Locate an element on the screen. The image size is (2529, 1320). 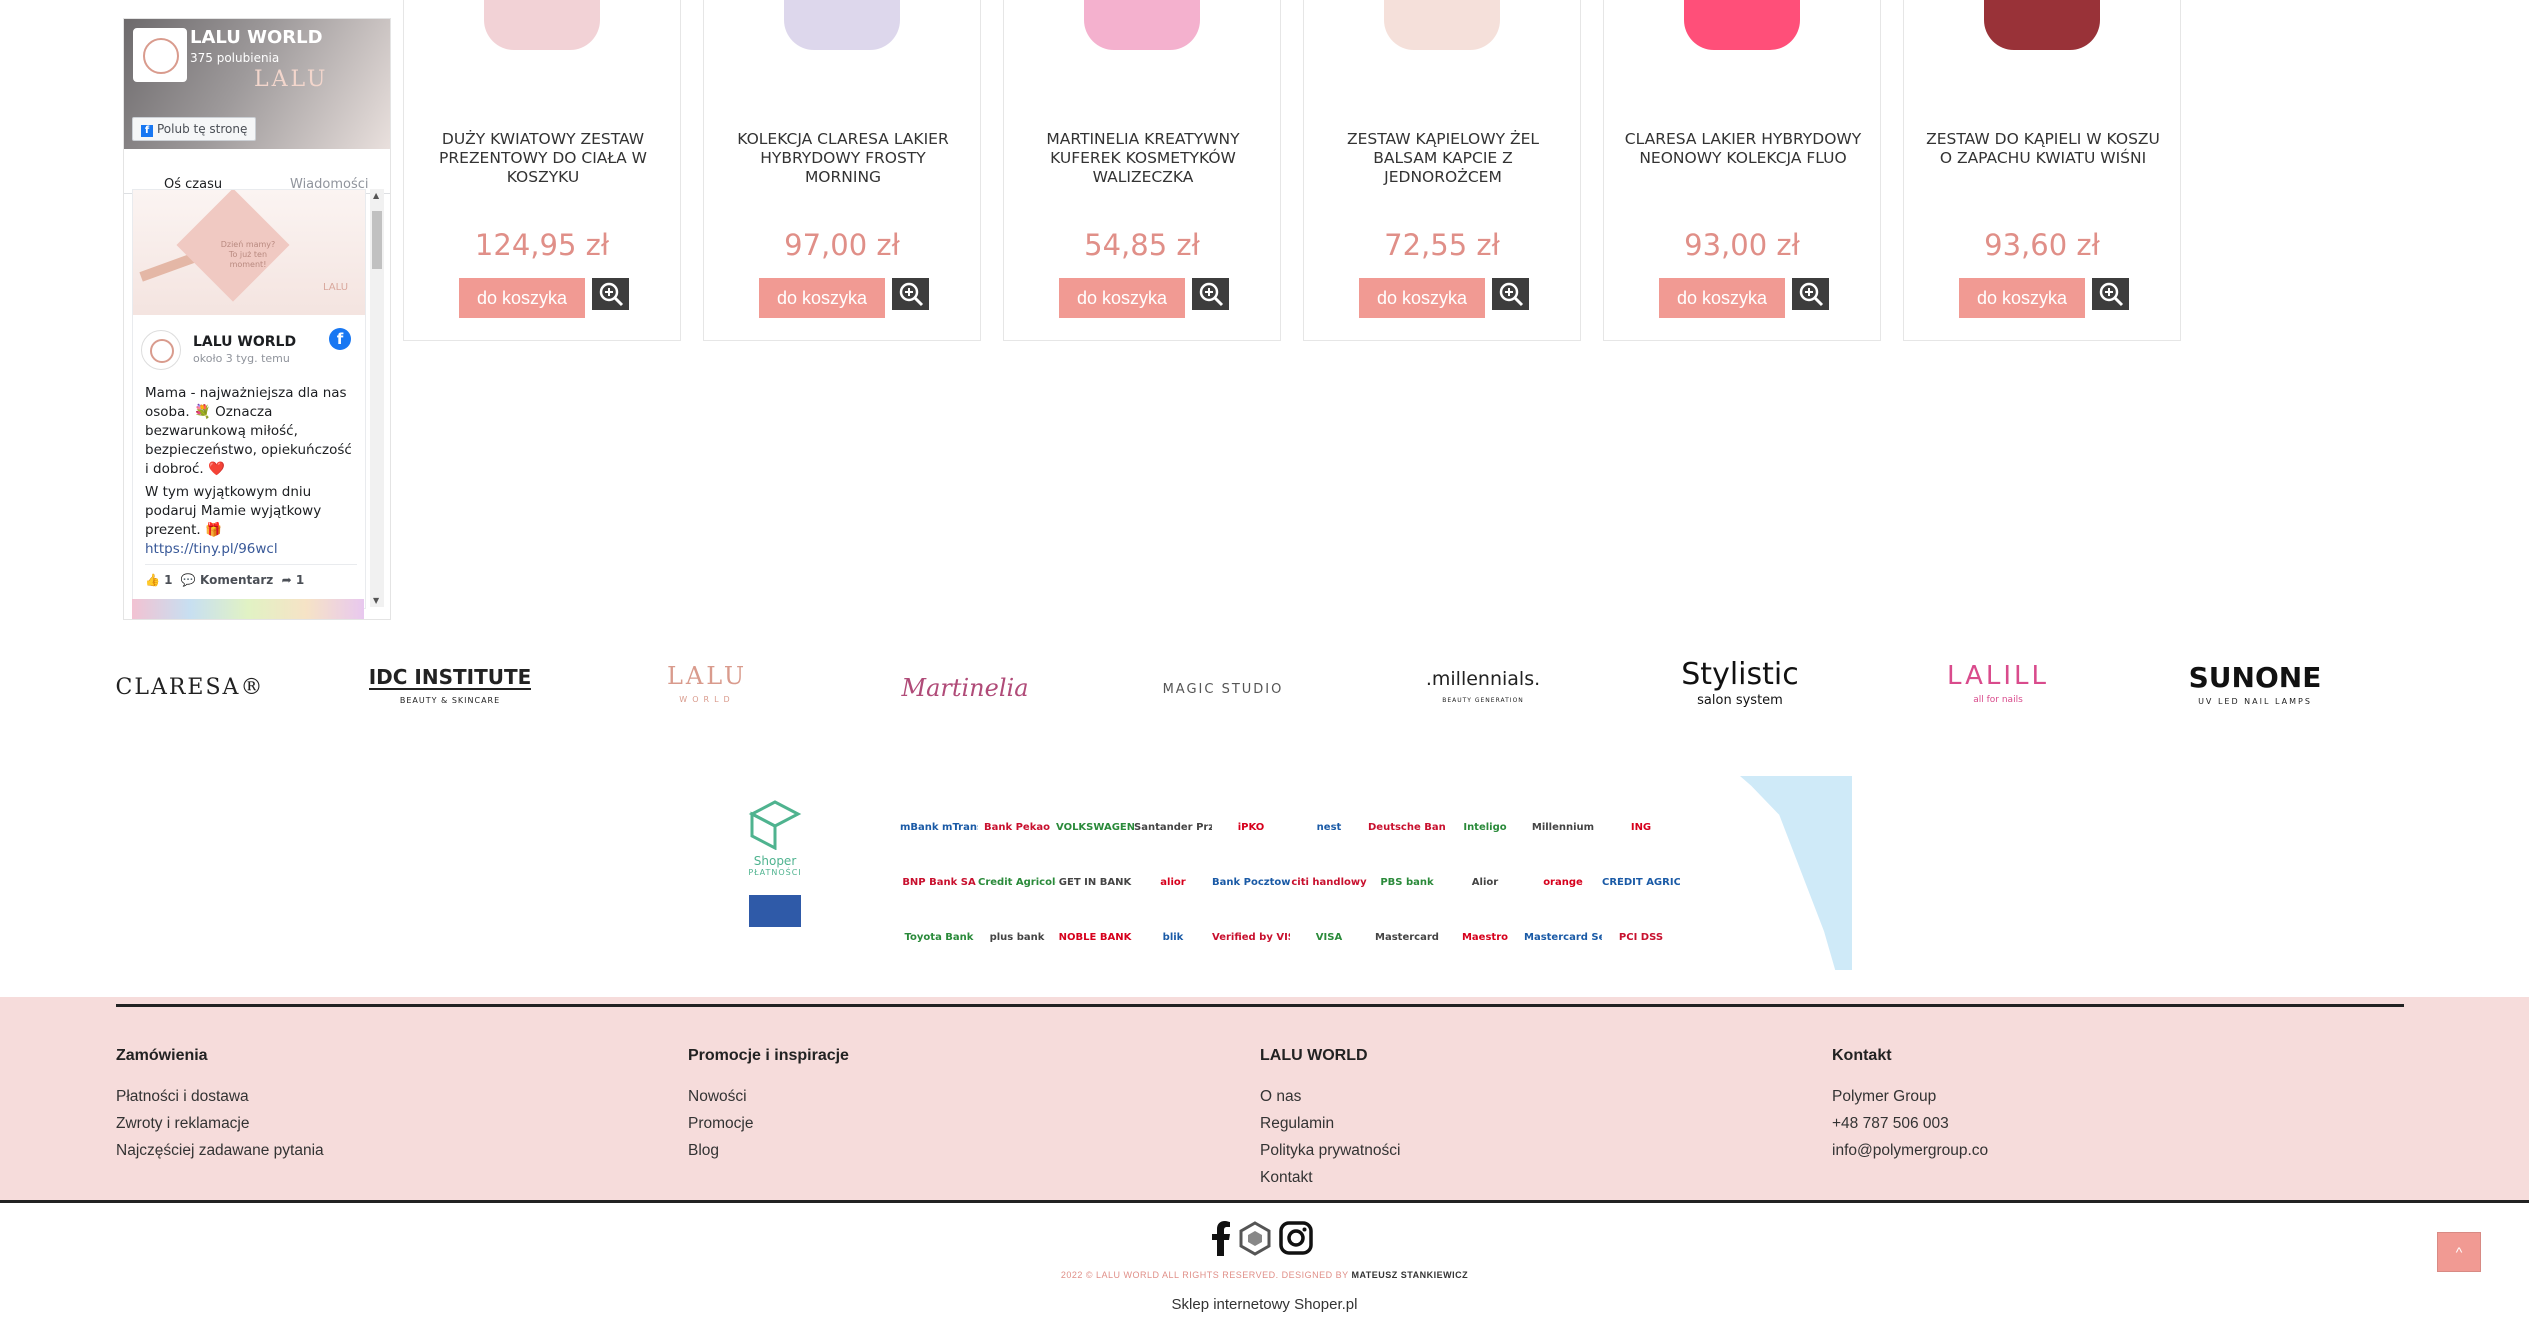
payment-method-logo: NOBLE BANK is located at coordinates (1095, 937).